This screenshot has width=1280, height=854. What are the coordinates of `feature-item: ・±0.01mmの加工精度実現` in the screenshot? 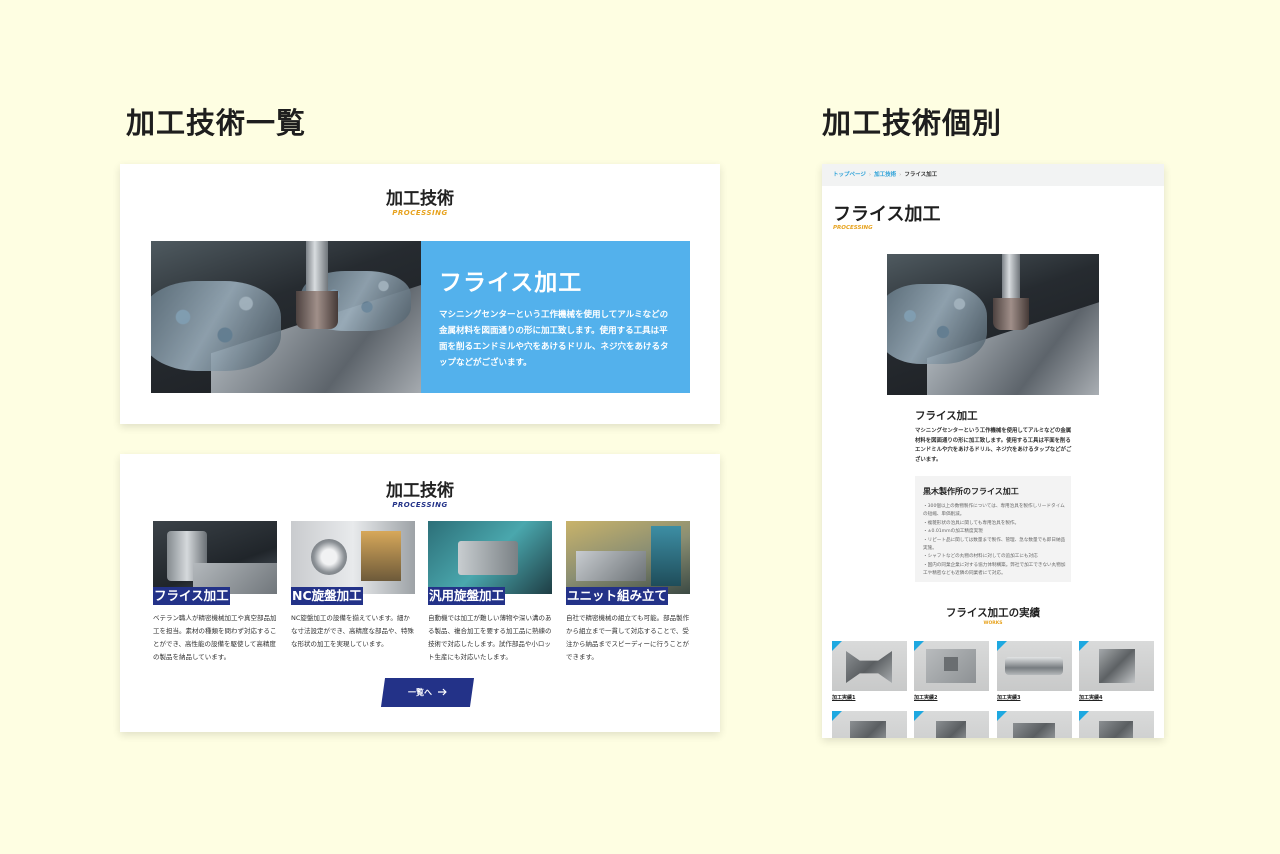 It's located at (953, 532).